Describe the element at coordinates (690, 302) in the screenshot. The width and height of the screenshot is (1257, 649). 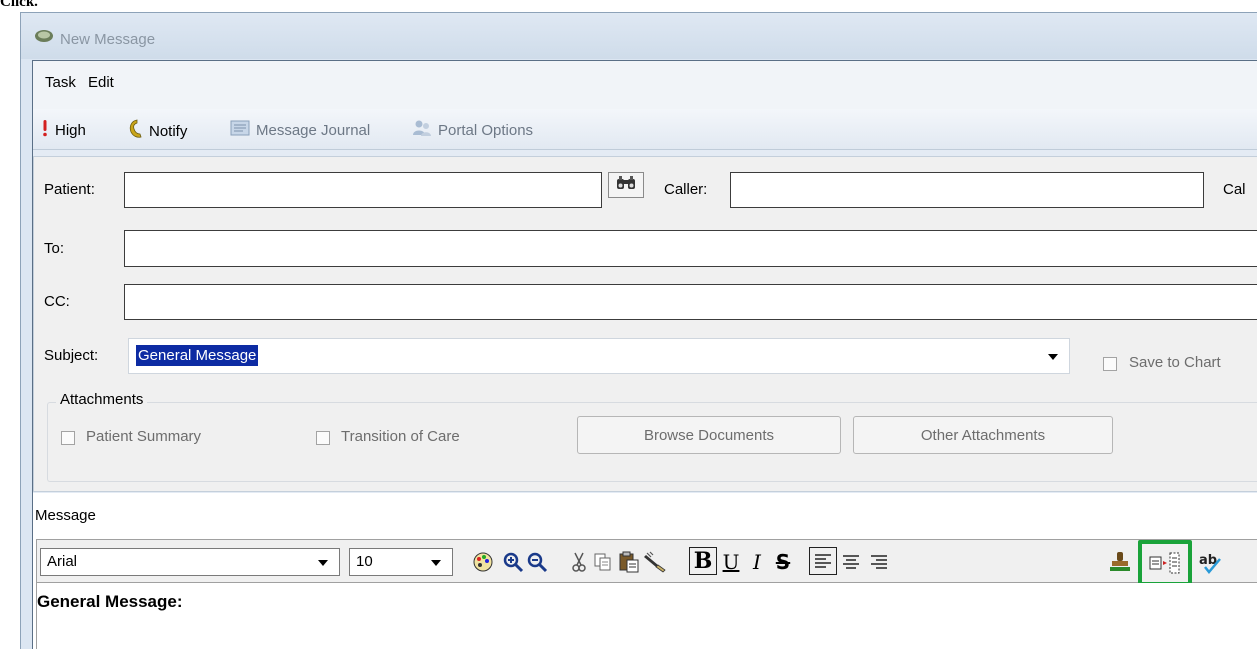
I see `cc-input` at that location.